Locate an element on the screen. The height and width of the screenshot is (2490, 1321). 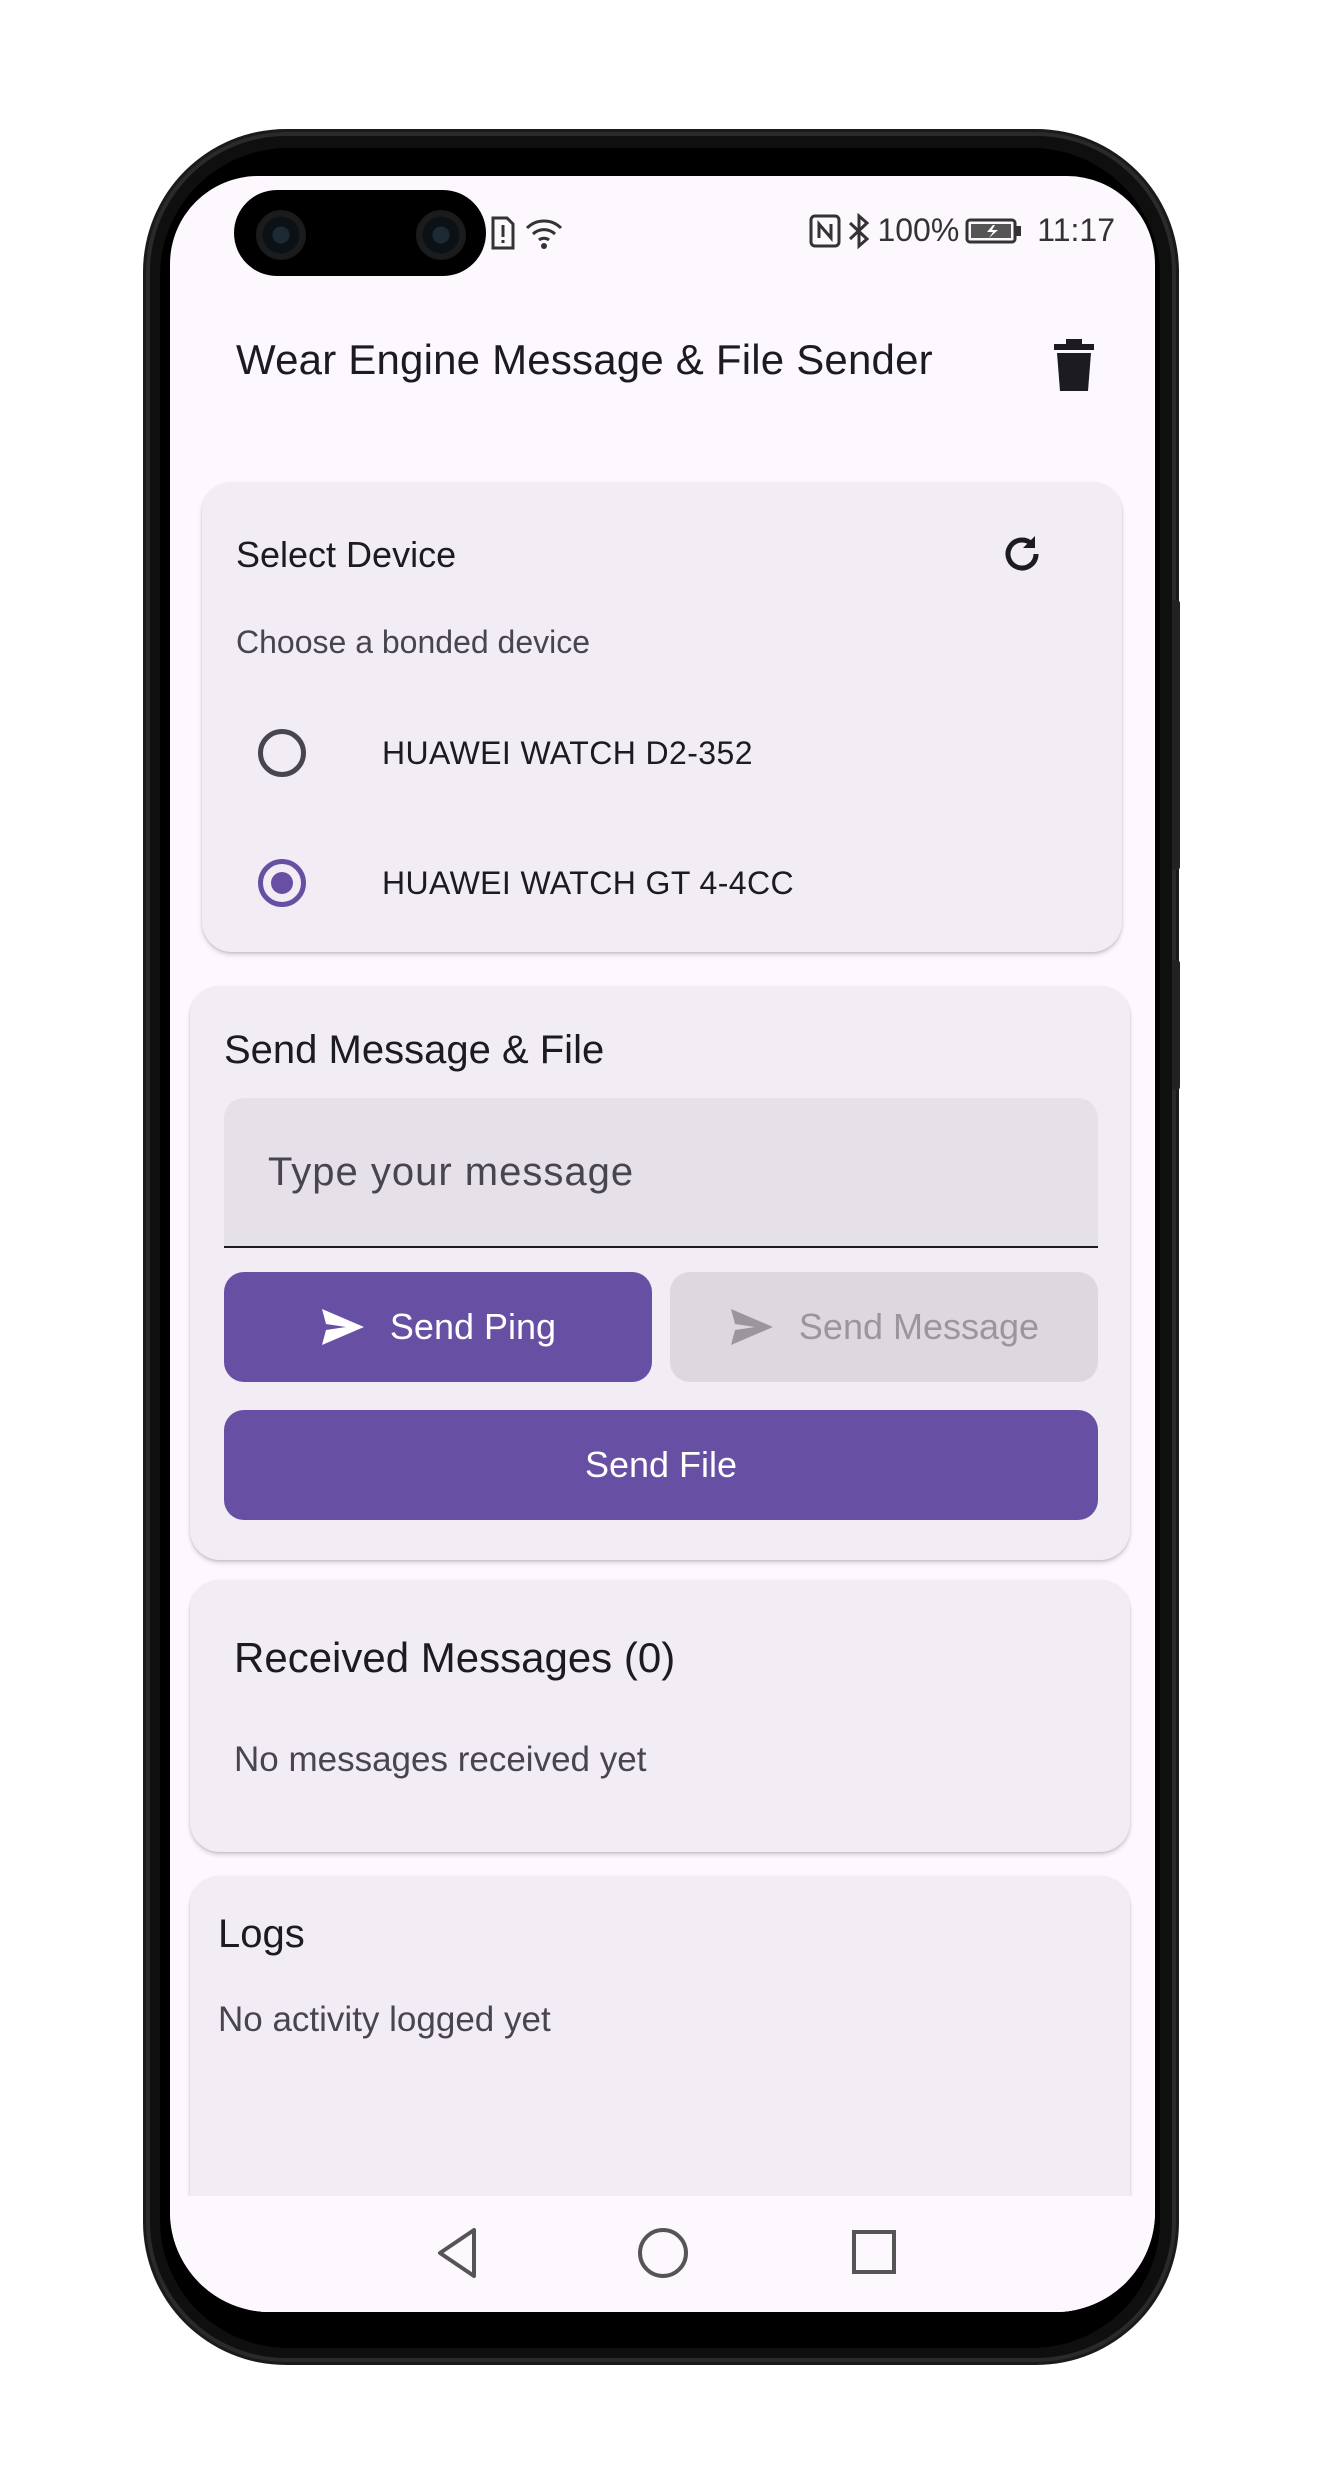
message-input is located at coordinates (661, 1173).